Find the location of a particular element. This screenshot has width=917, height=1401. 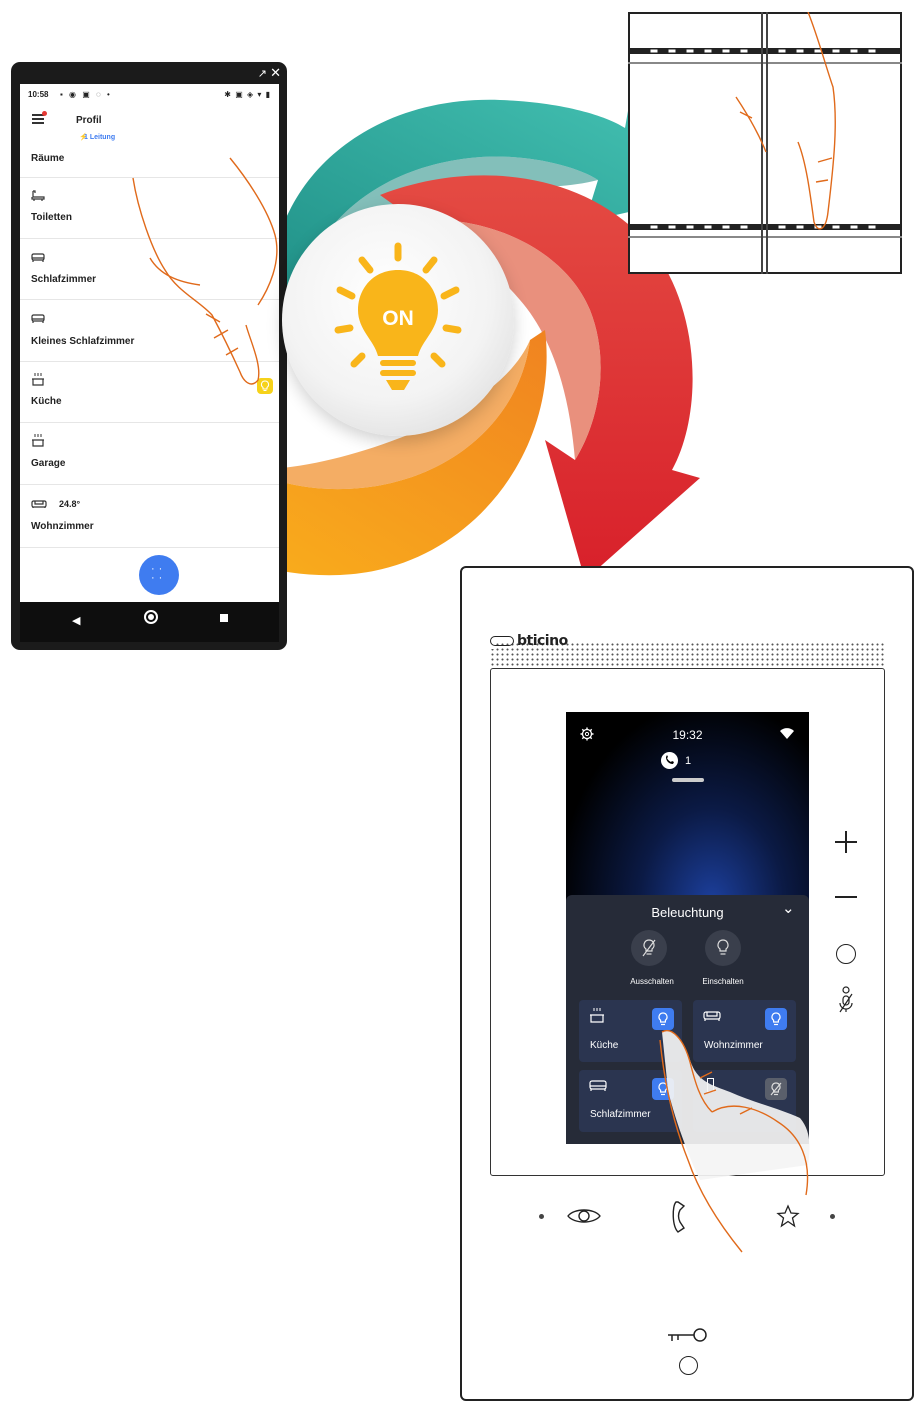

android-nav-bar: ◀ is located at coordinates (149, 622).